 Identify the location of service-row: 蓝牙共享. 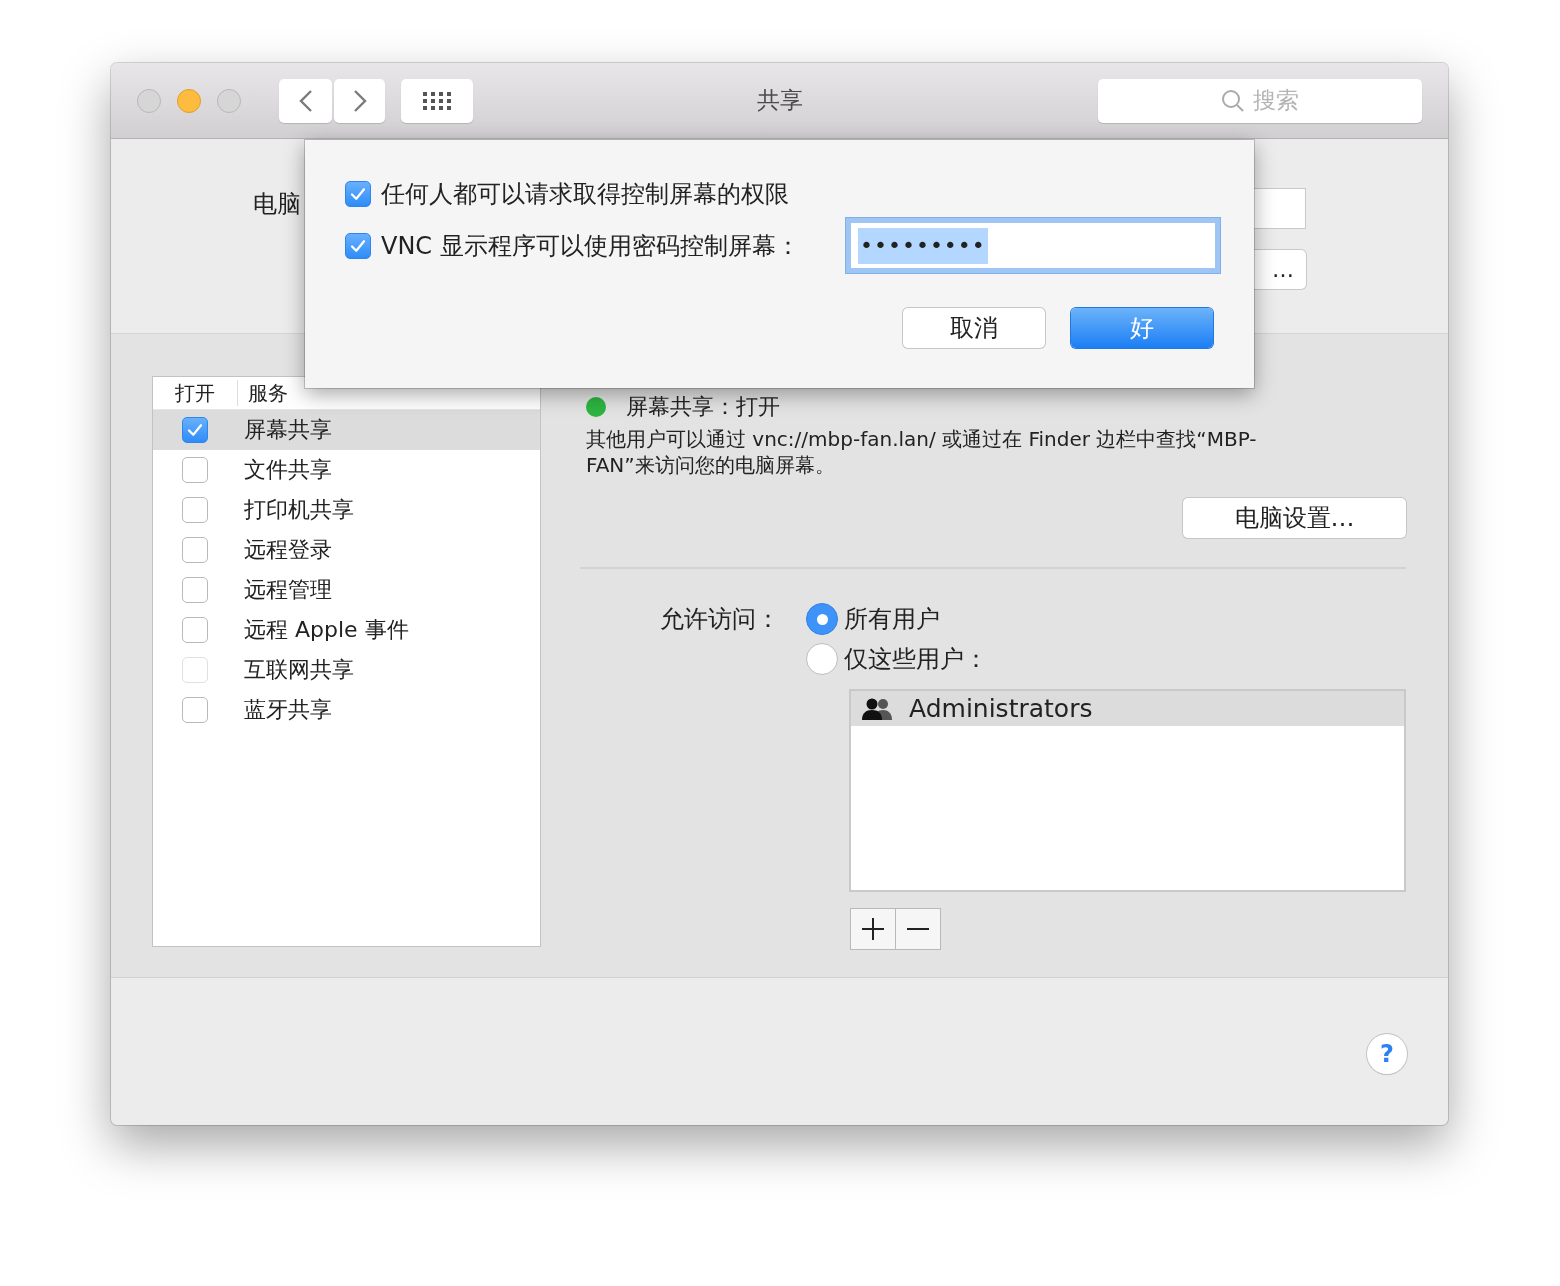
(346, 710).